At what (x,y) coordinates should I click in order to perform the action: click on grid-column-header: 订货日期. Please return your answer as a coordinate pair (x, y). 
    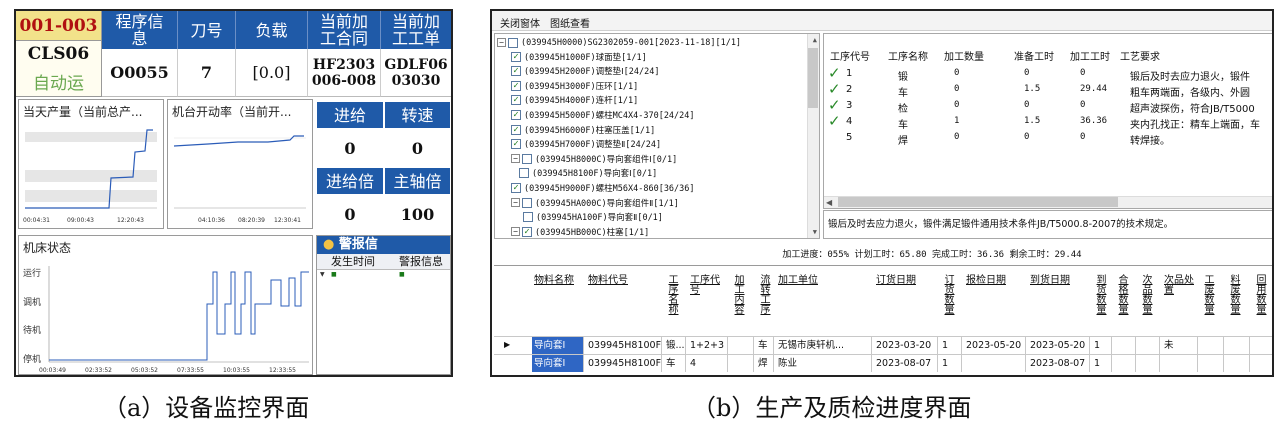
    Looking at the image, I should click on (906, 281).